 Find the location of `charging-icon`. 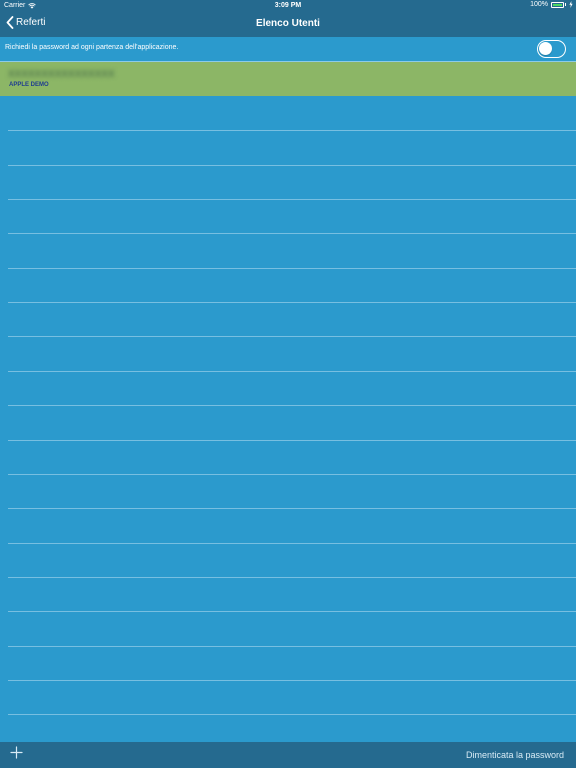

charging-icon is located at coordinates (571, 4).